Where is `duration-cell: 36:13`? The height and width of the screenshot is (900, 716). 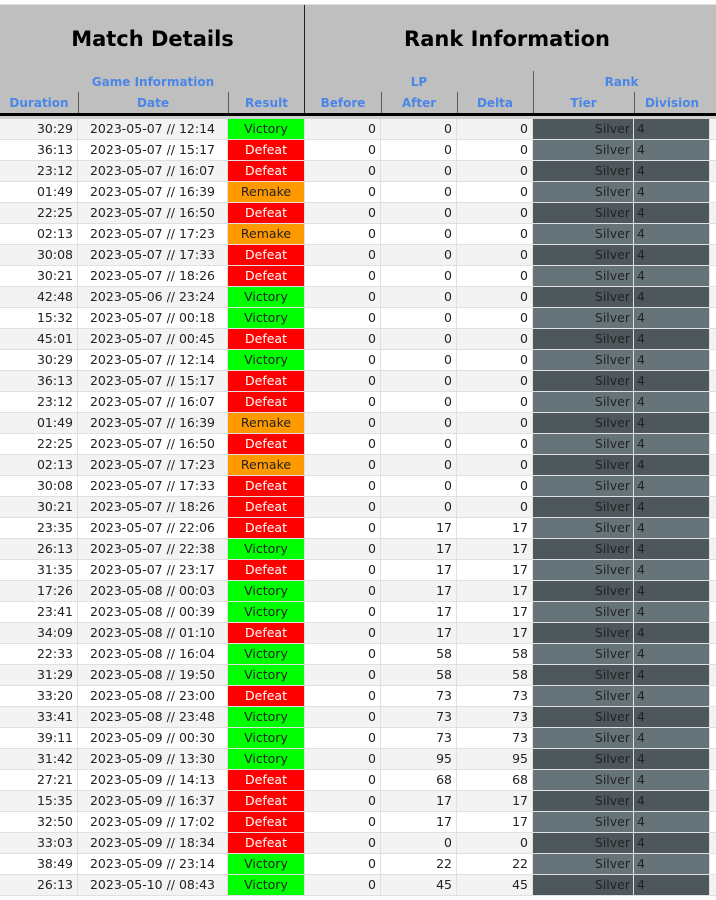 duration-cell: 36:13 is located at coordinates (39, 381).